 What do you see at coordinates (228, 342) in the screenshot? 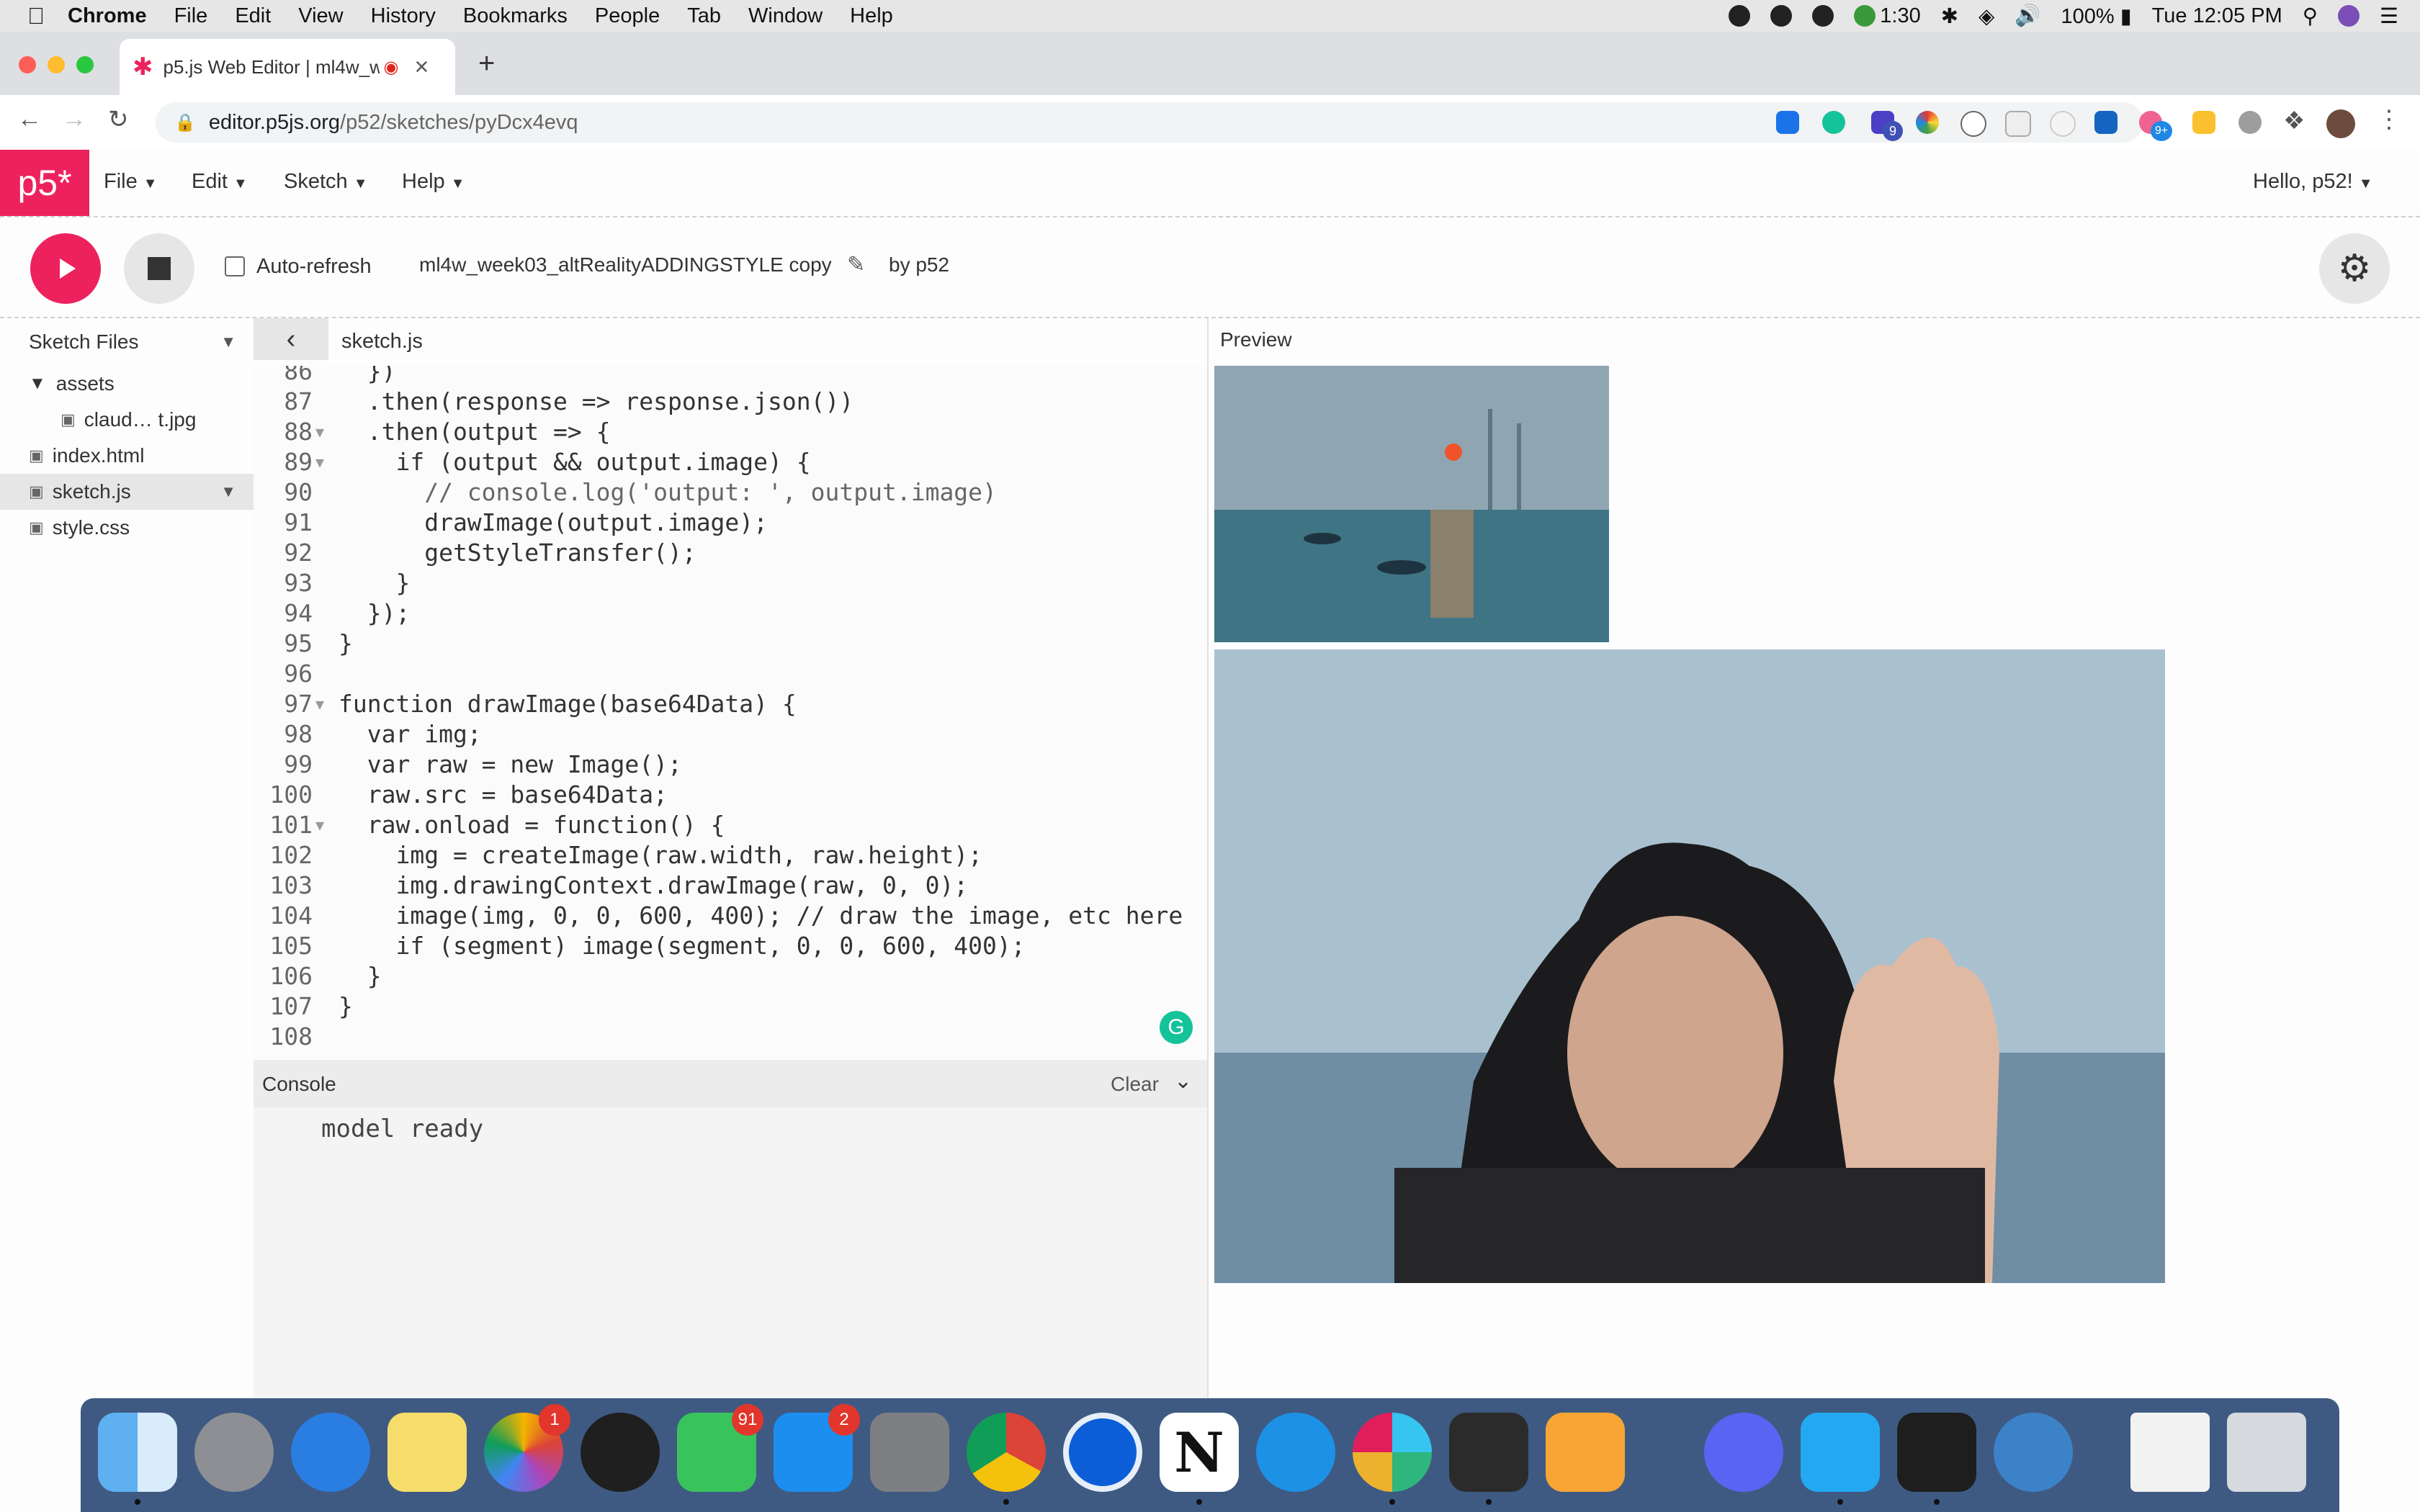
I see `sidebar-menu-icon: ▼` at bounding box center [228, 342].